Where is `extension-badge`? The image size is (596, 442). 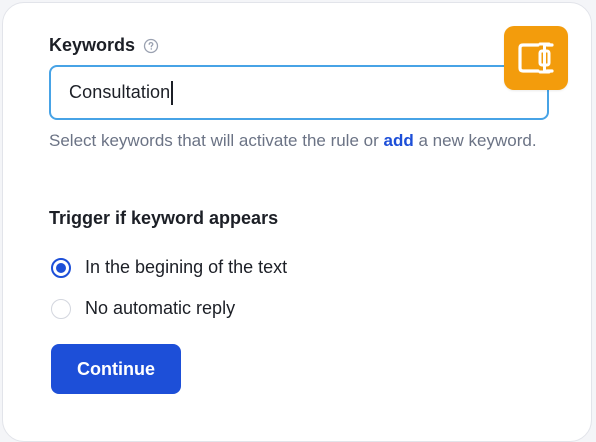
extension-badge is located at coordinates (536, 58).